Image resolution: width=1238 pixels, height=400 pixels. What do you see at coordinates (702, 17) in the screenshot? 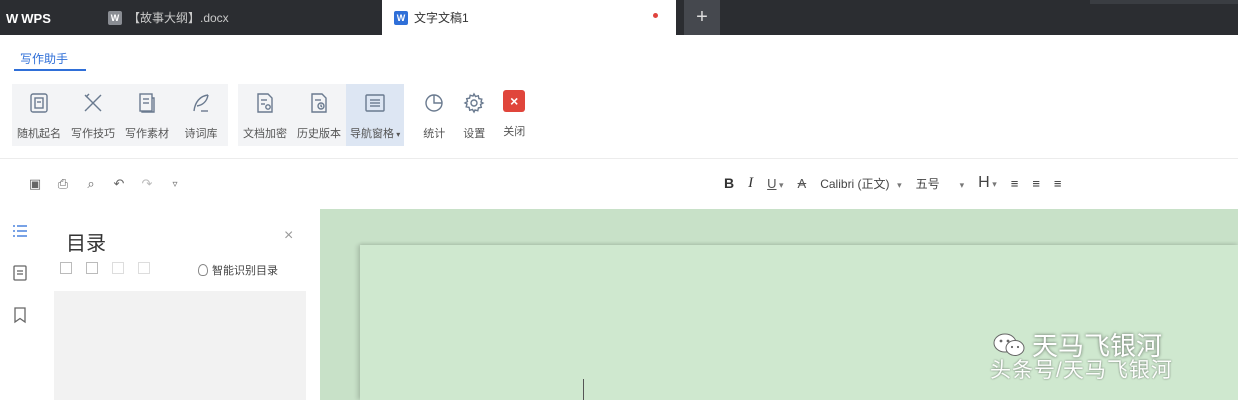
I see `new-tab-button: +` at bounding box center [702, 17].